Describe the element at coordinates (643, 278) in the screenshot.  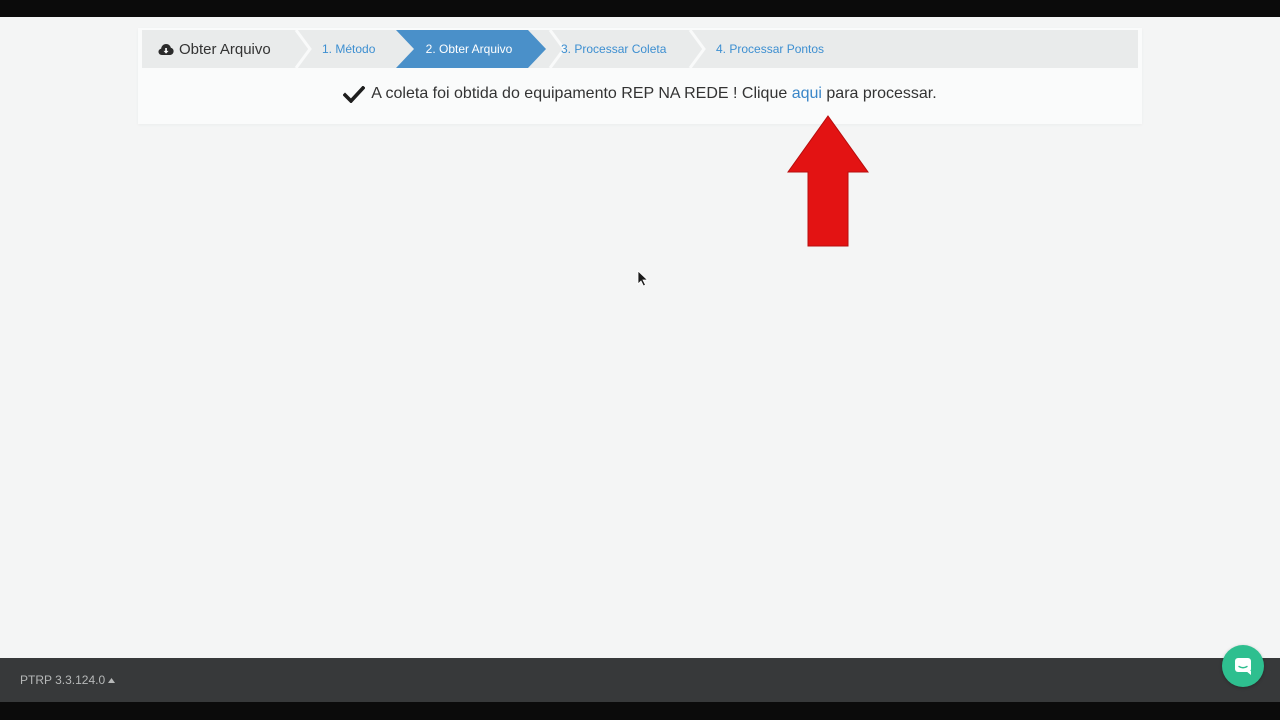
I see `mouse-cursor-icon` at that location.